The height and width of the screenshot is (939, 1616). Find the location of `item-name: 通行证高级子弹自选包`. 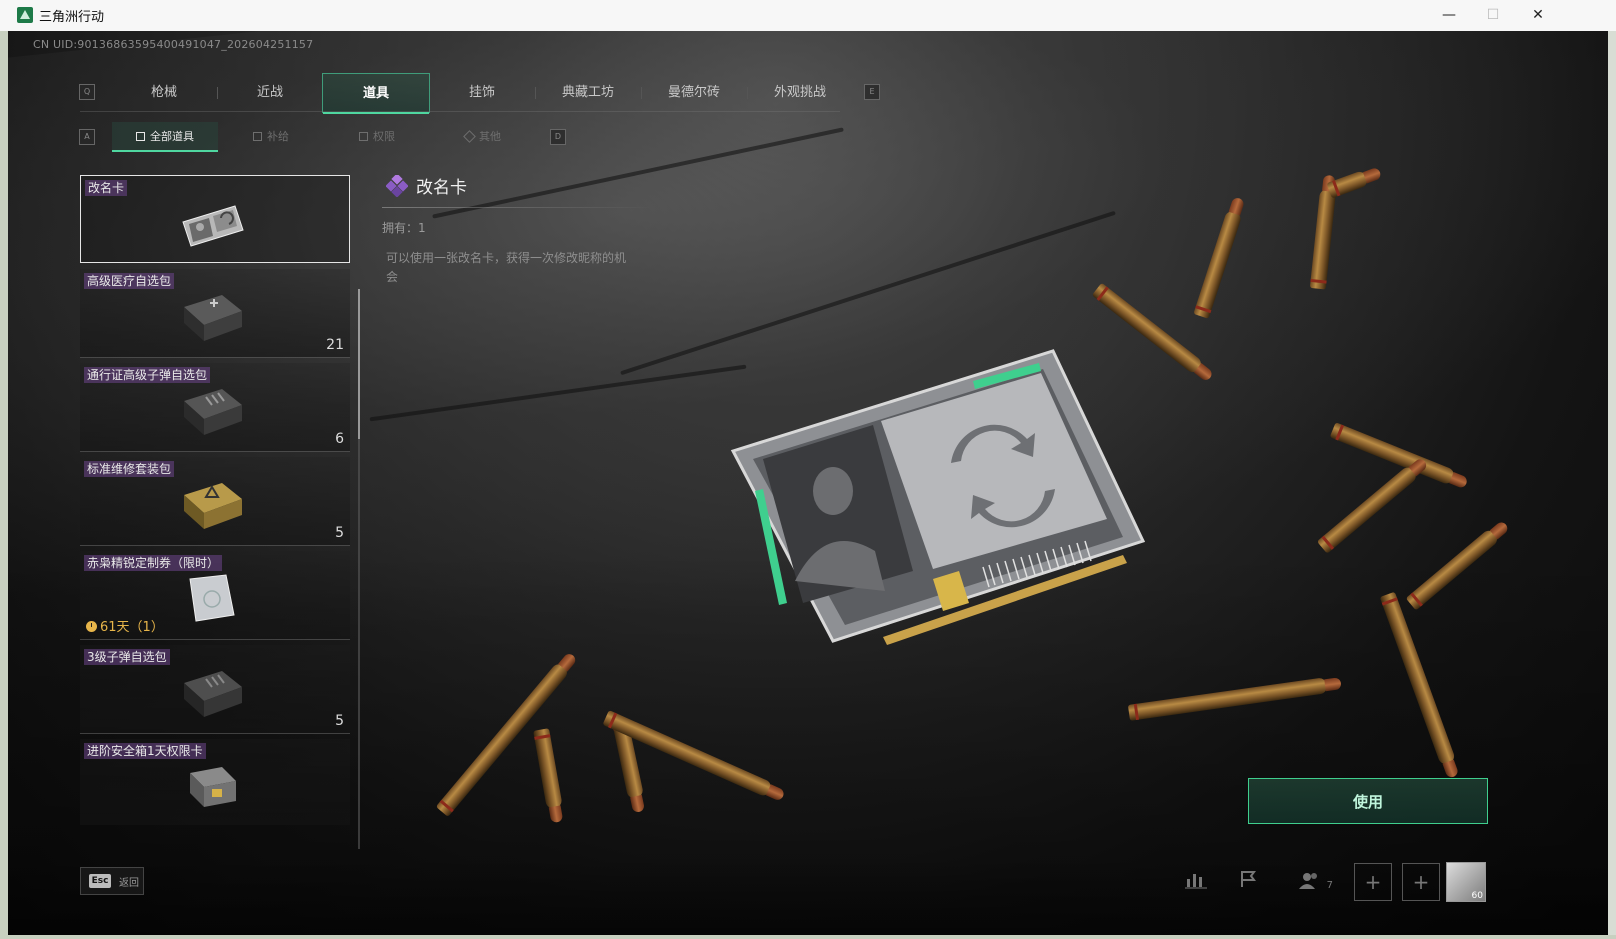

item-name: 通行证高级子弹自选包 is located at coordinates (147, 375).